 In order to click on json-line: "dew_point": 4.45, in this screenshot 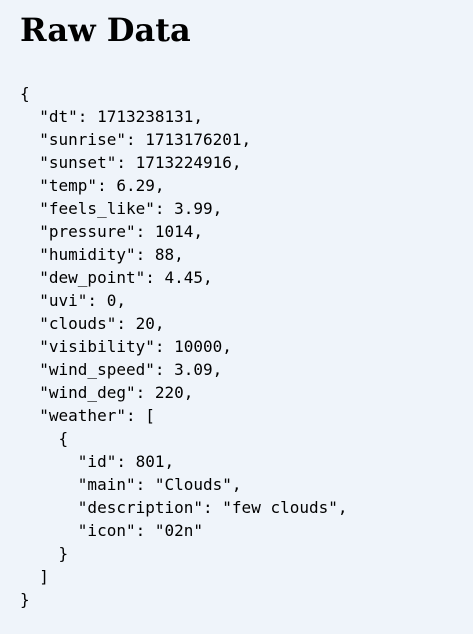, I will do `click(116, 277)`.